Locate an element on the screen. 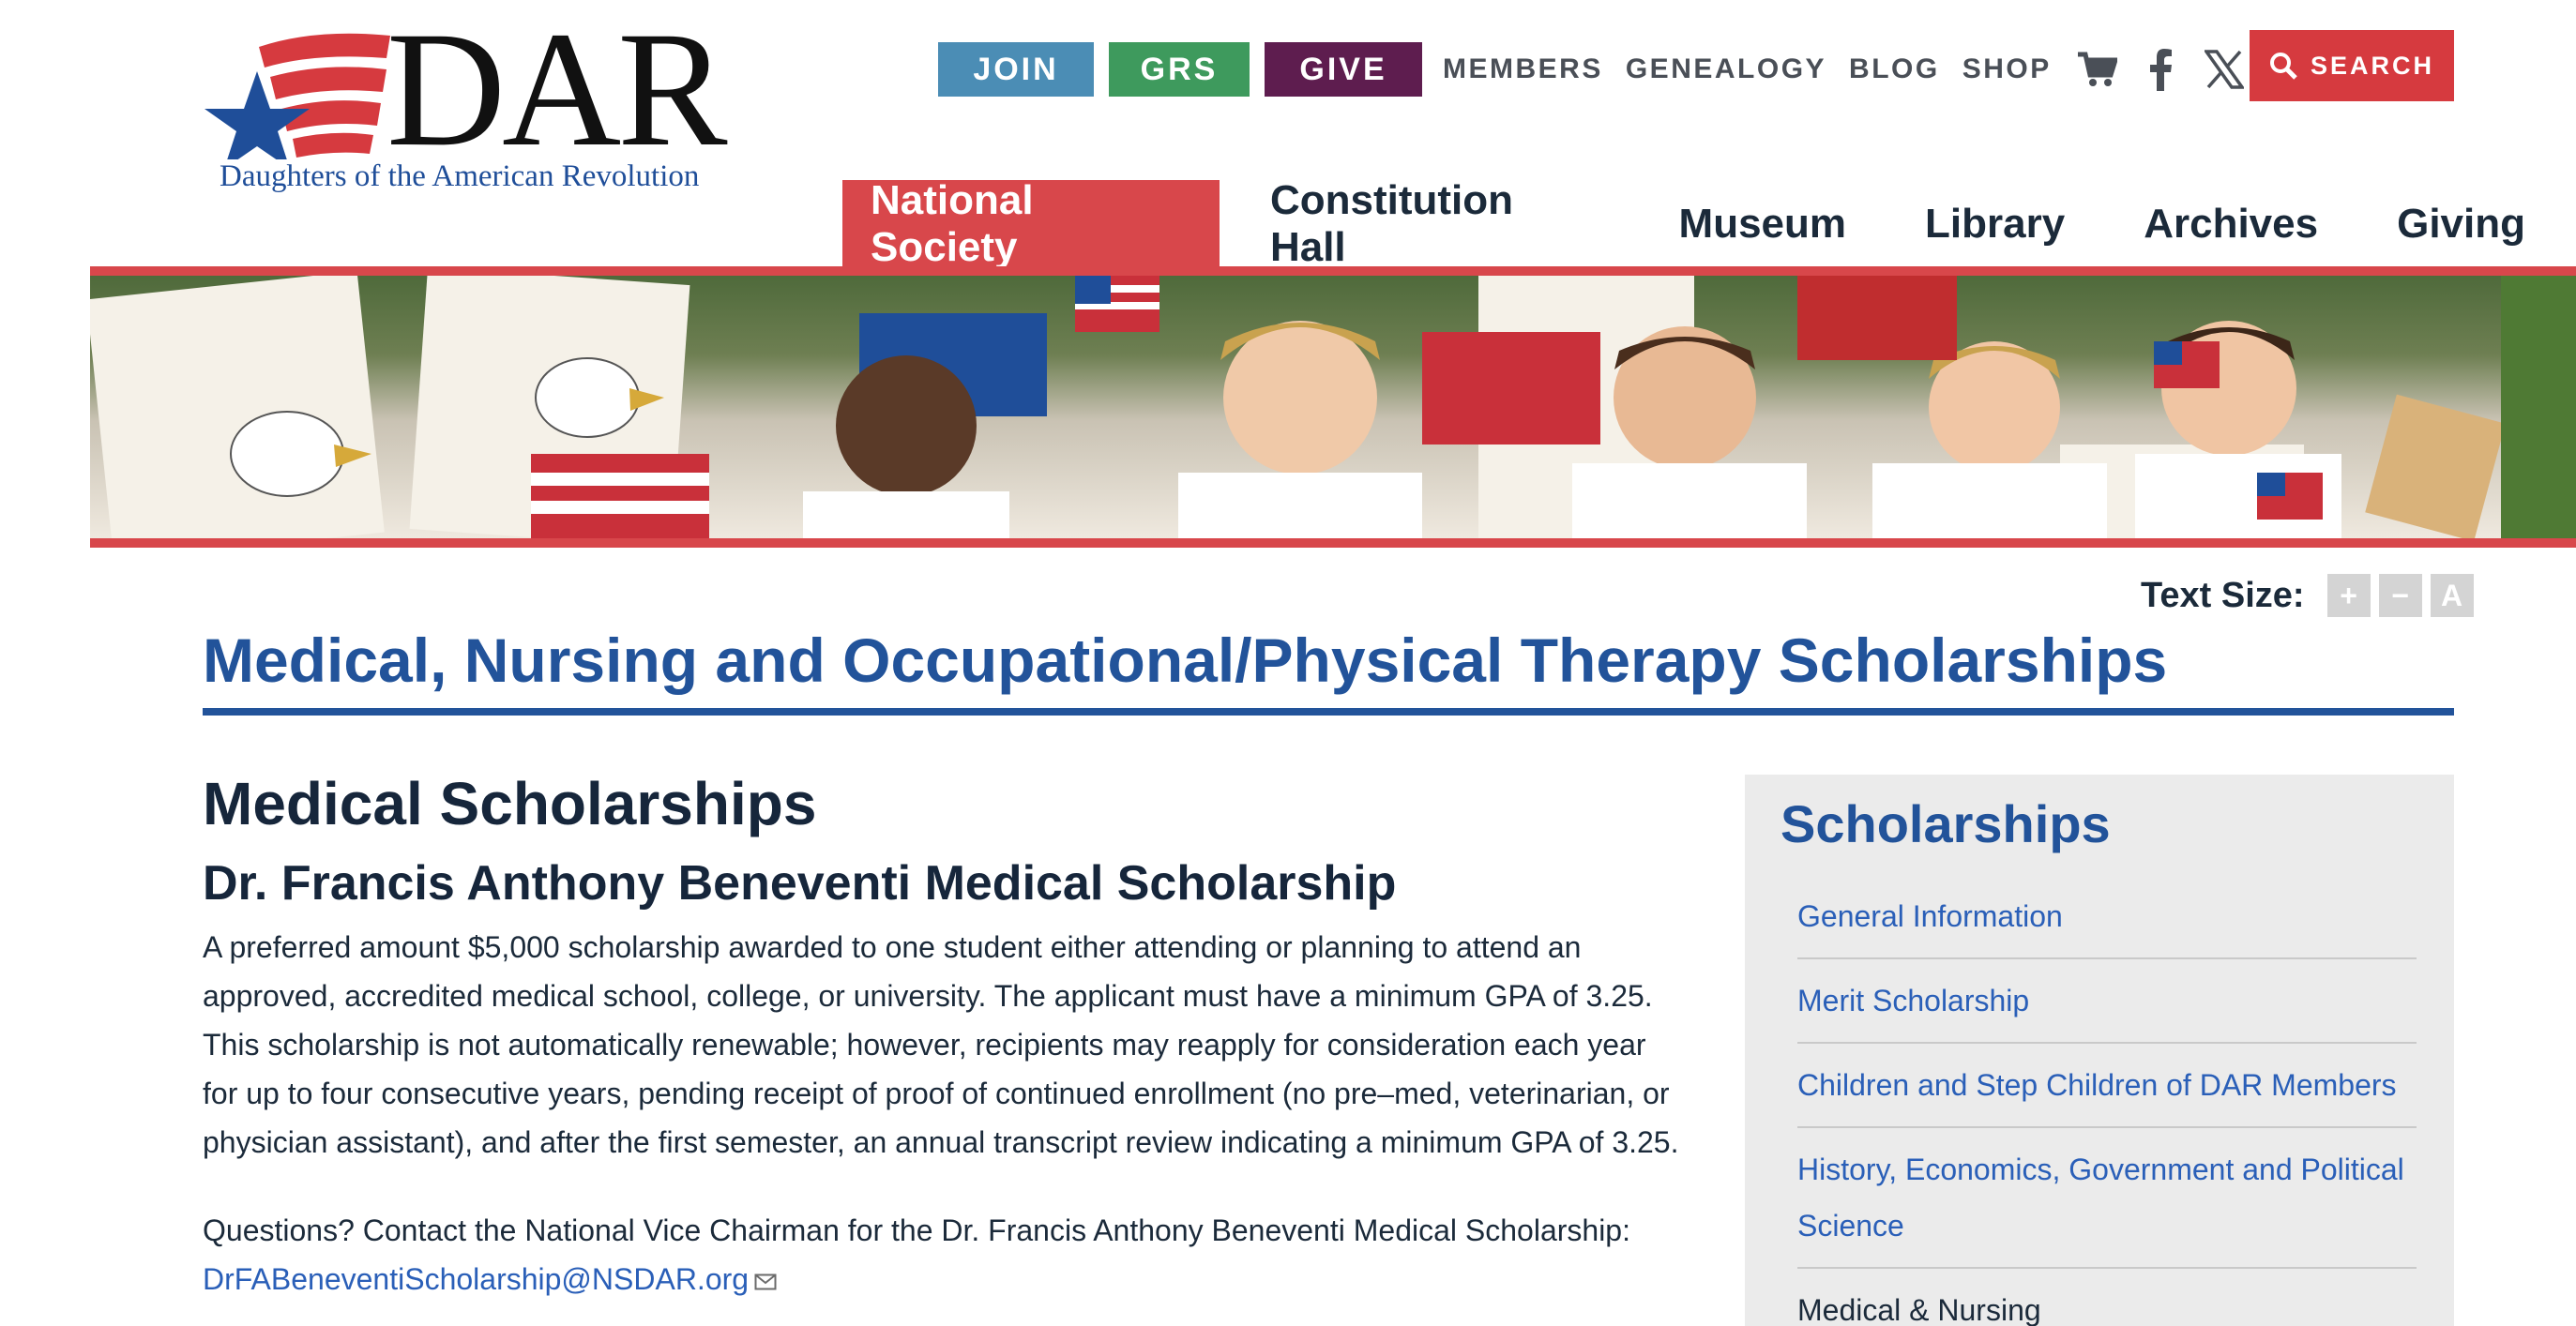 This screenshot has height=1326, width=2576. sidebar-title: Scholarships is located at coordinates (1945, 823).